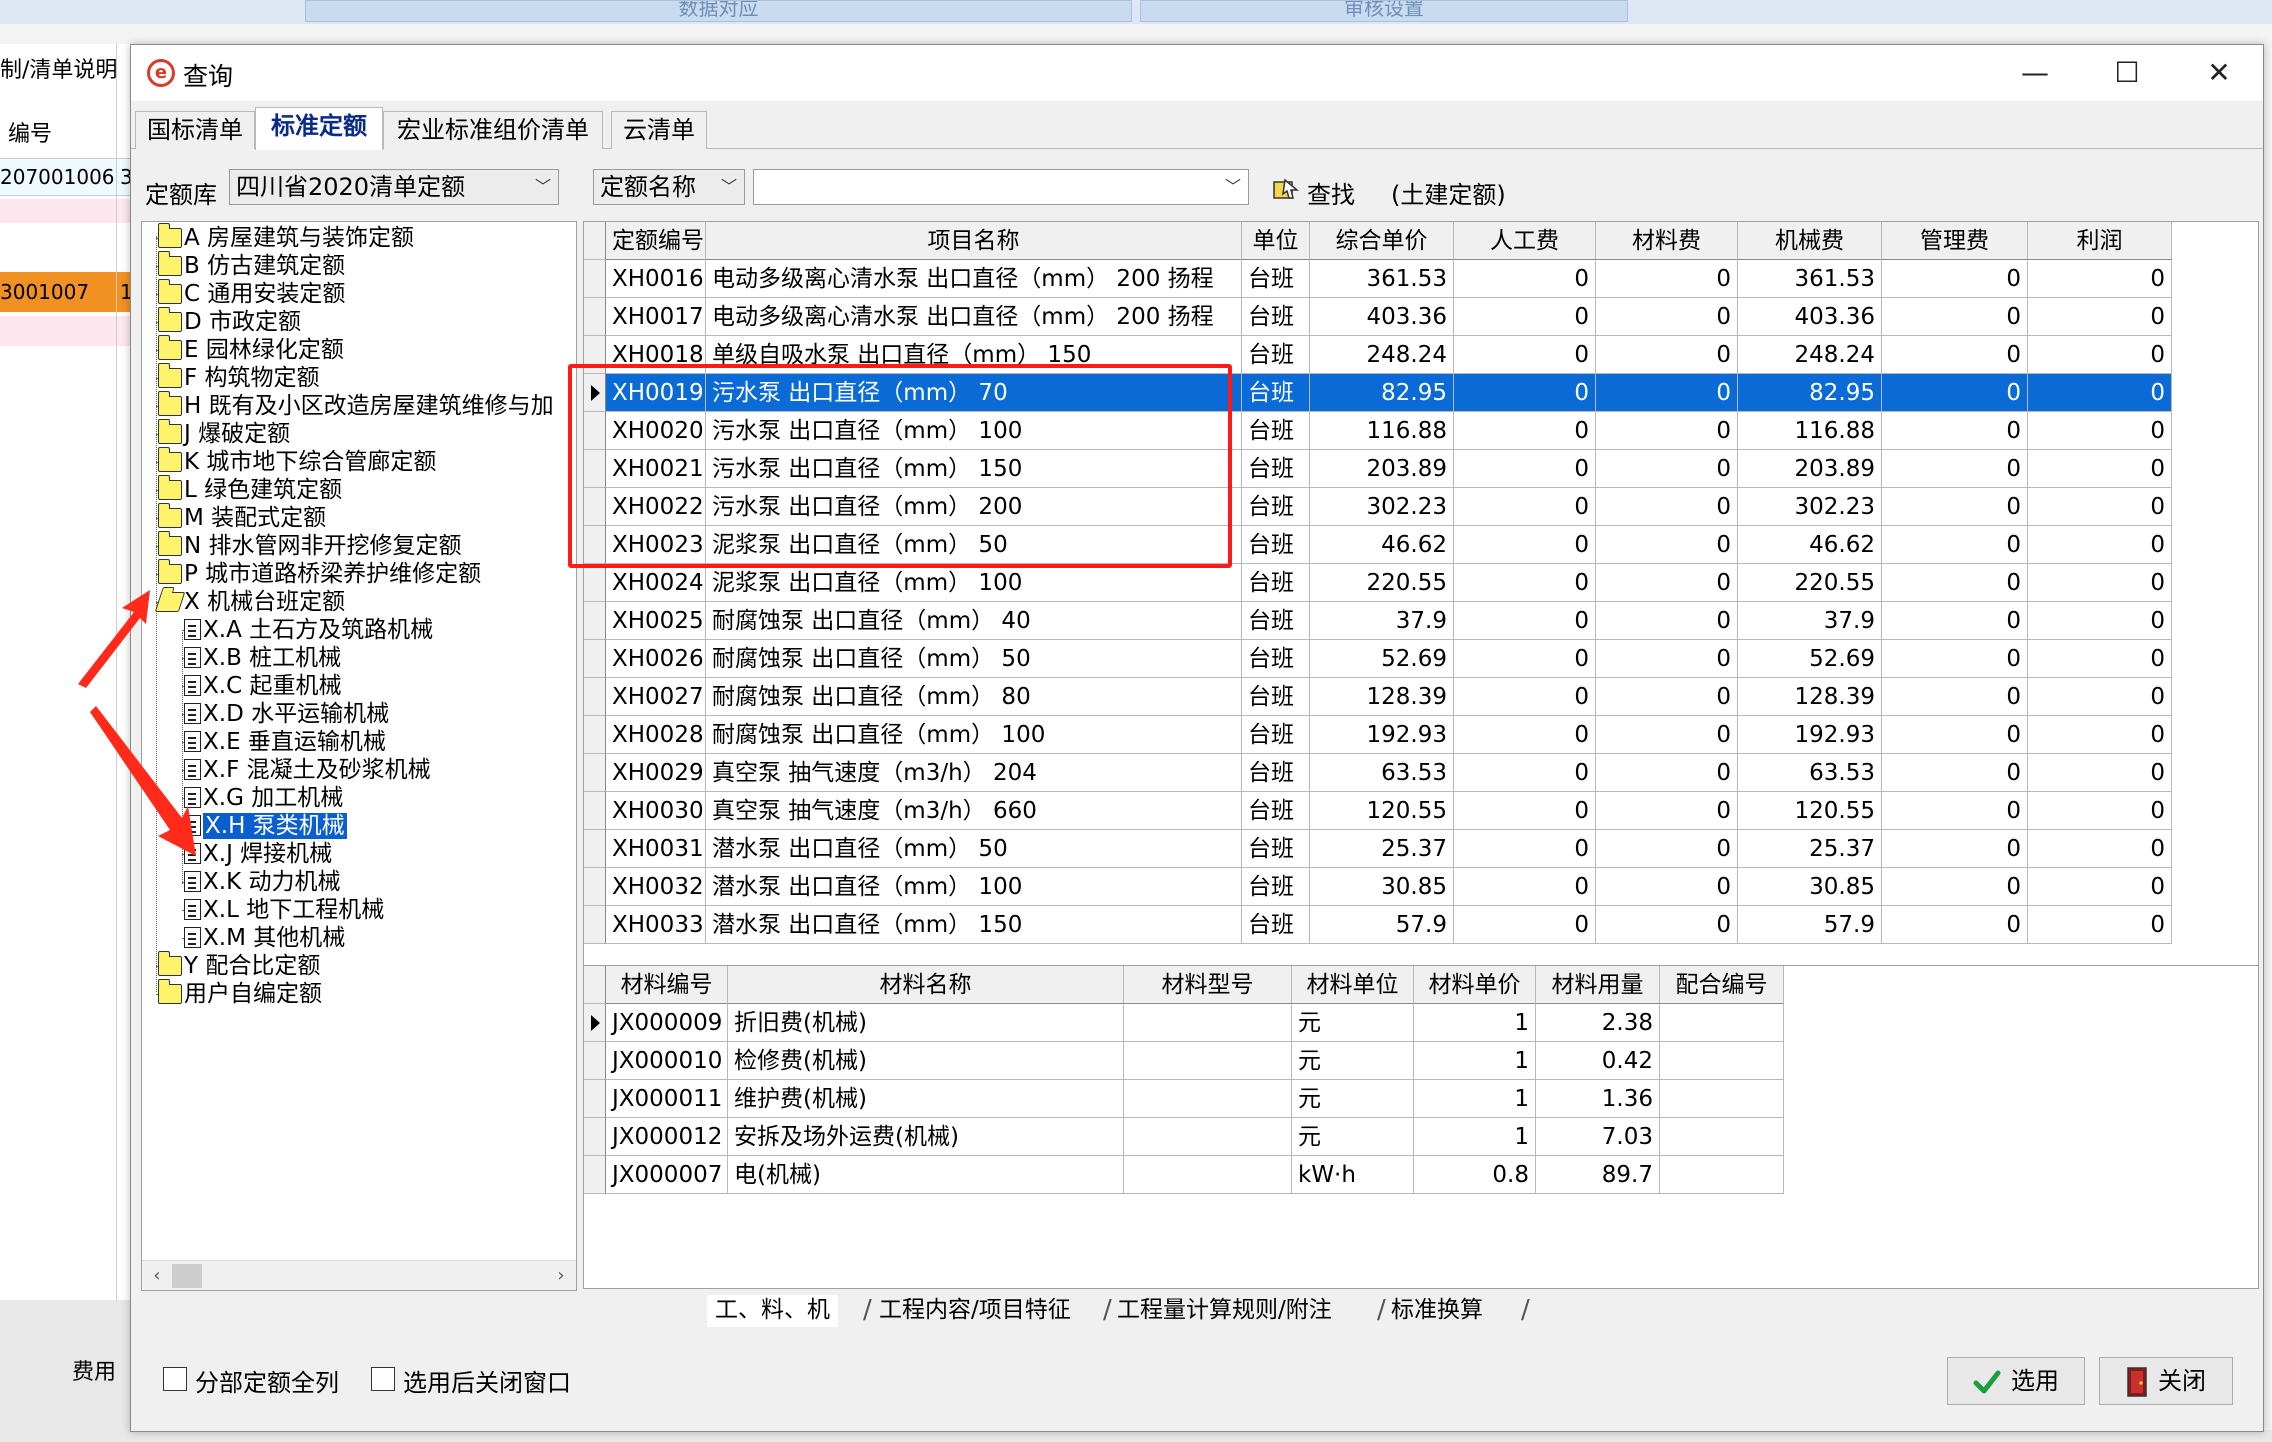  Describe the element at coordinates (1208, 985) in the screenshot. I see `column-header: 材料型号` at that location.